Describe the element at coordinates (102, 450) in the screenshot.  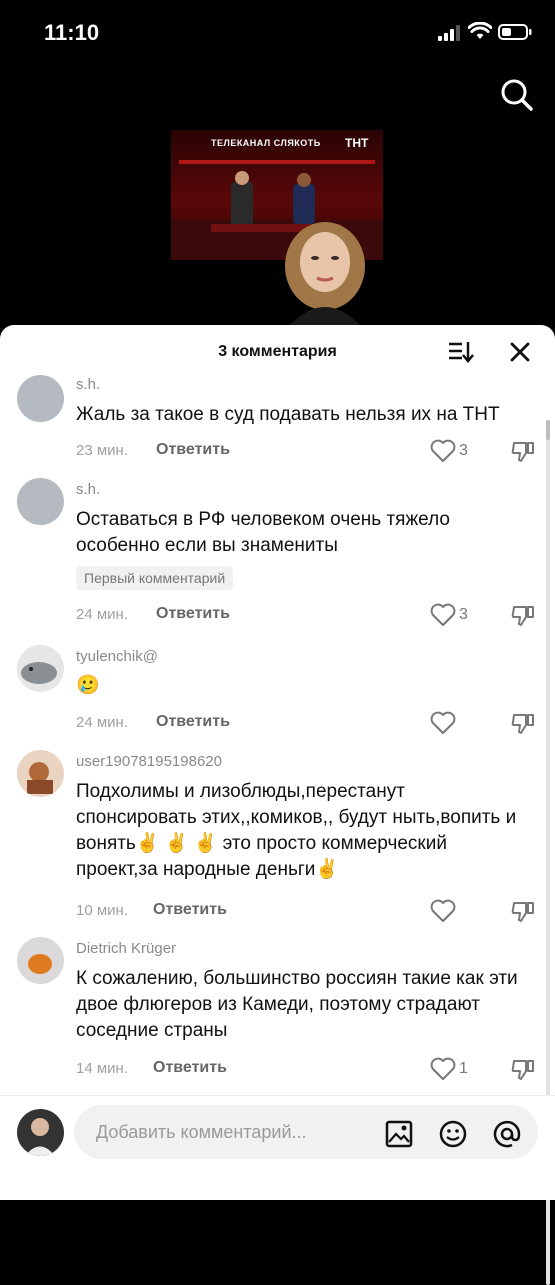
I see `comment-time: 23 мин.` at that location.